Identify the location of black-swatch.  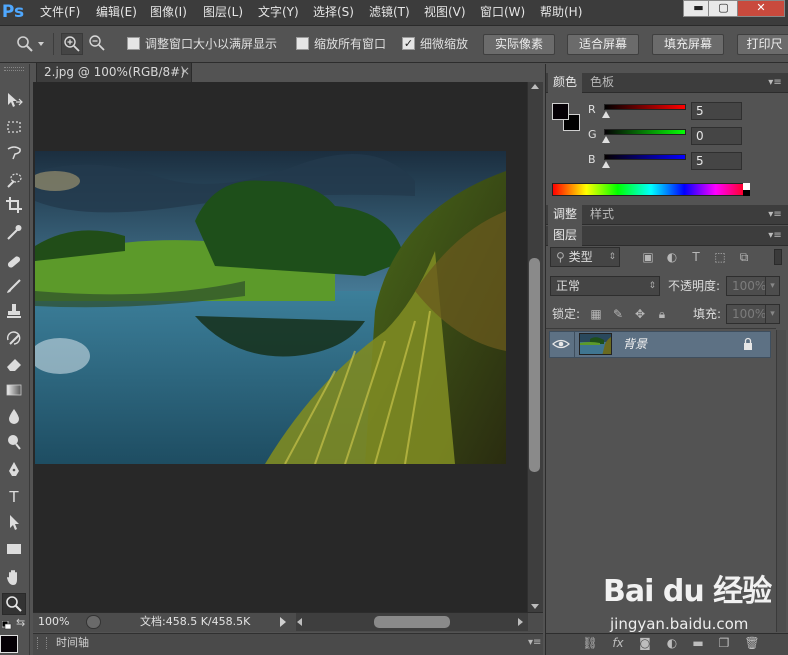
(746, 193).